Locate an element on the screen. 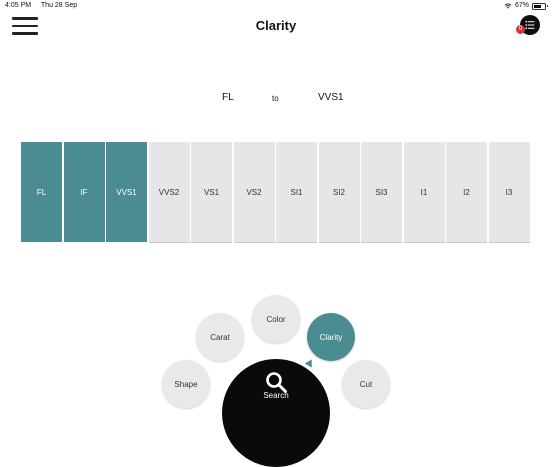 The height and width of the screenshot is (467, 552). grade-tile-i3: I3 is located at coordinates (509, 192).